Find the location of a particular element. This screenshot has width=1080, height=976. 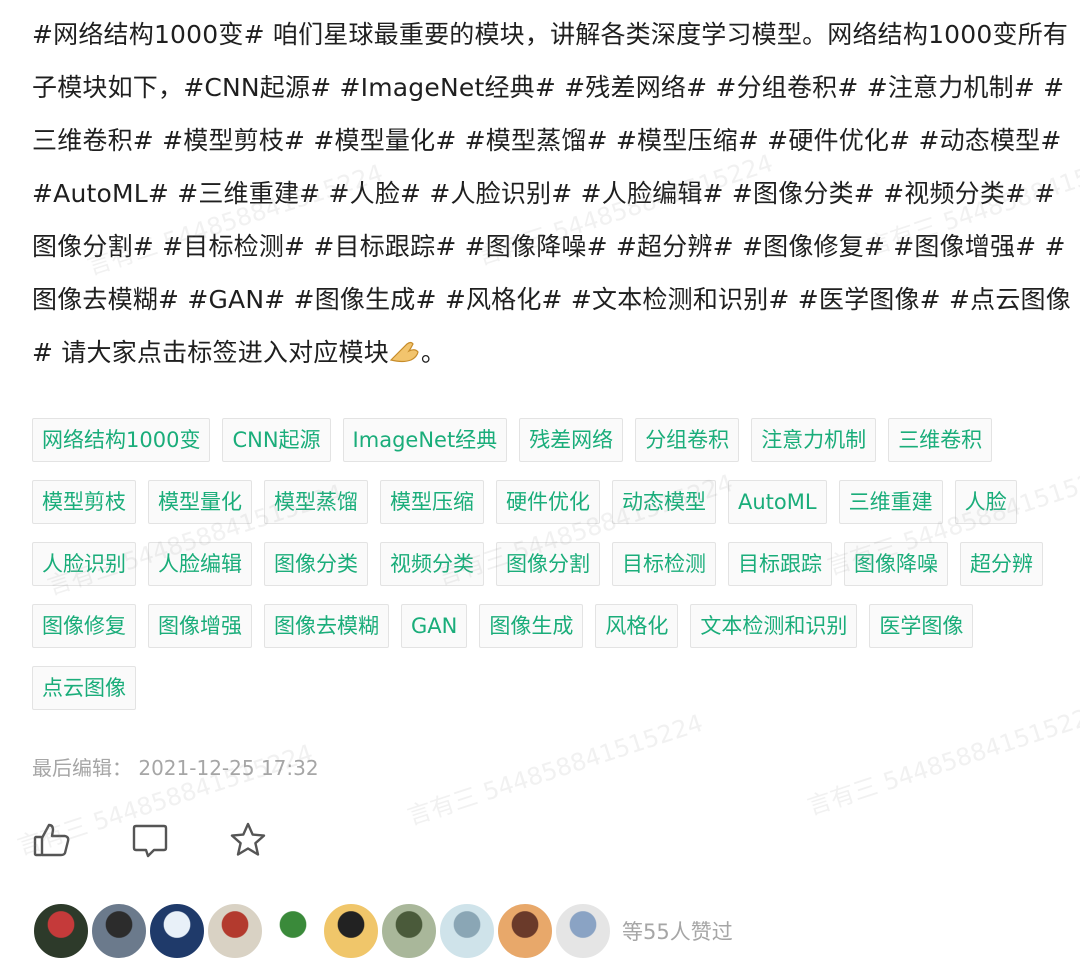

hashtag-link: #视频分类# is located at coordinates (954, 193).